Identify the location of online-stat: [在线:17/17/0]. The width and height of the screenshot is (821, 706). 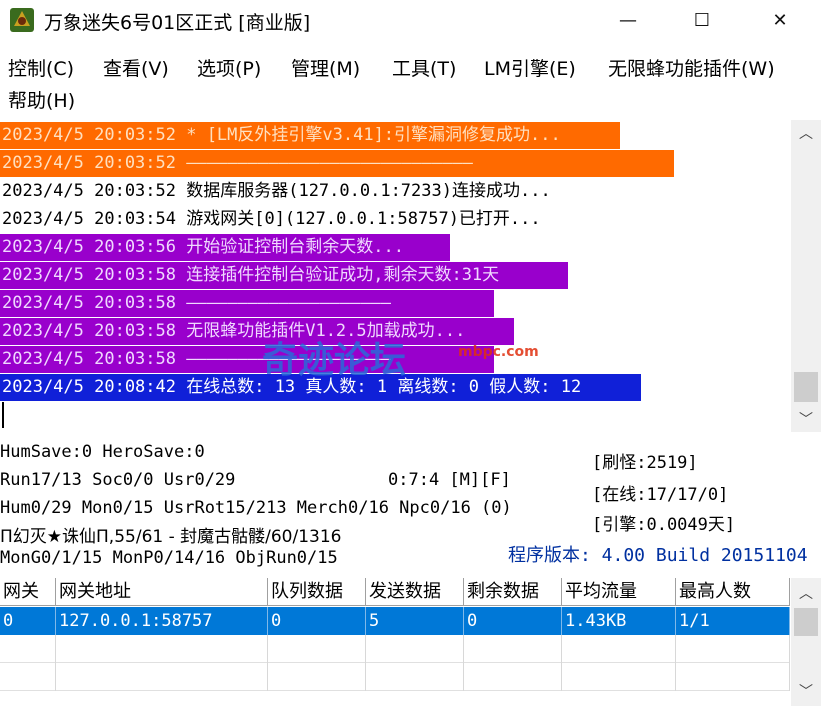
(660, 495).